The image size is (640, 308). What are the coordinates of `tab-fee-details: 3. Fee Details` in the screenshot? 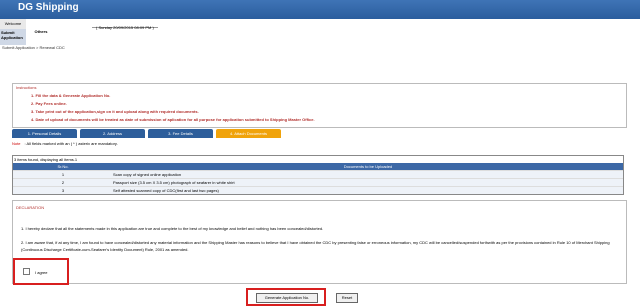 It's located at (180, 133).